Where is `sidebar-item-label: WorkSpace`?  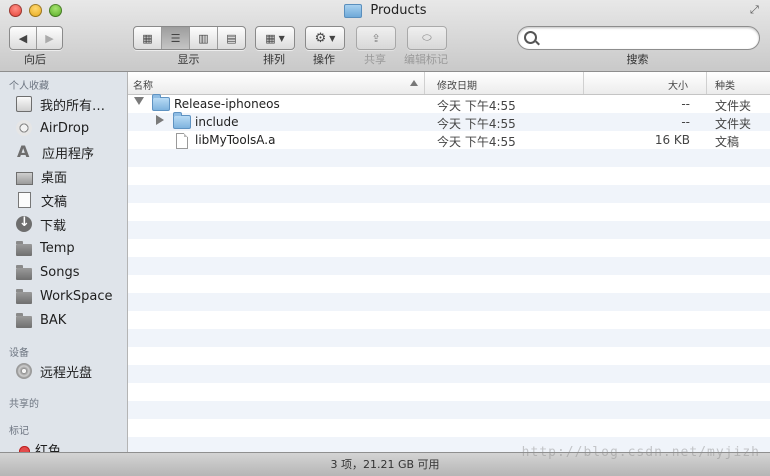 sidebar-item-label: WorkSpace is located at coordinates (76, 296).